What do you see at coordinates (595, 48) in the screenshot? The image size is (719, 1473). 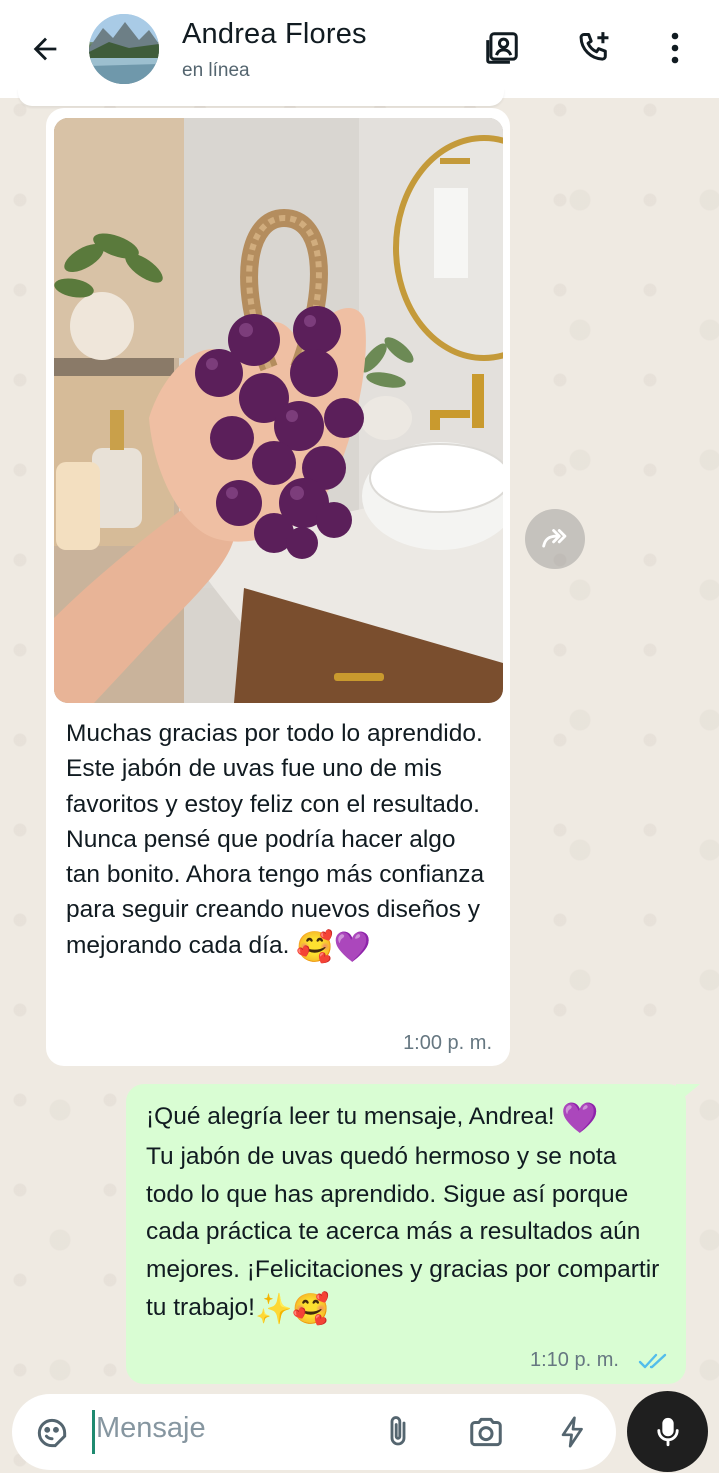 I see `add-call-icon` at bounding box center [595, 48].